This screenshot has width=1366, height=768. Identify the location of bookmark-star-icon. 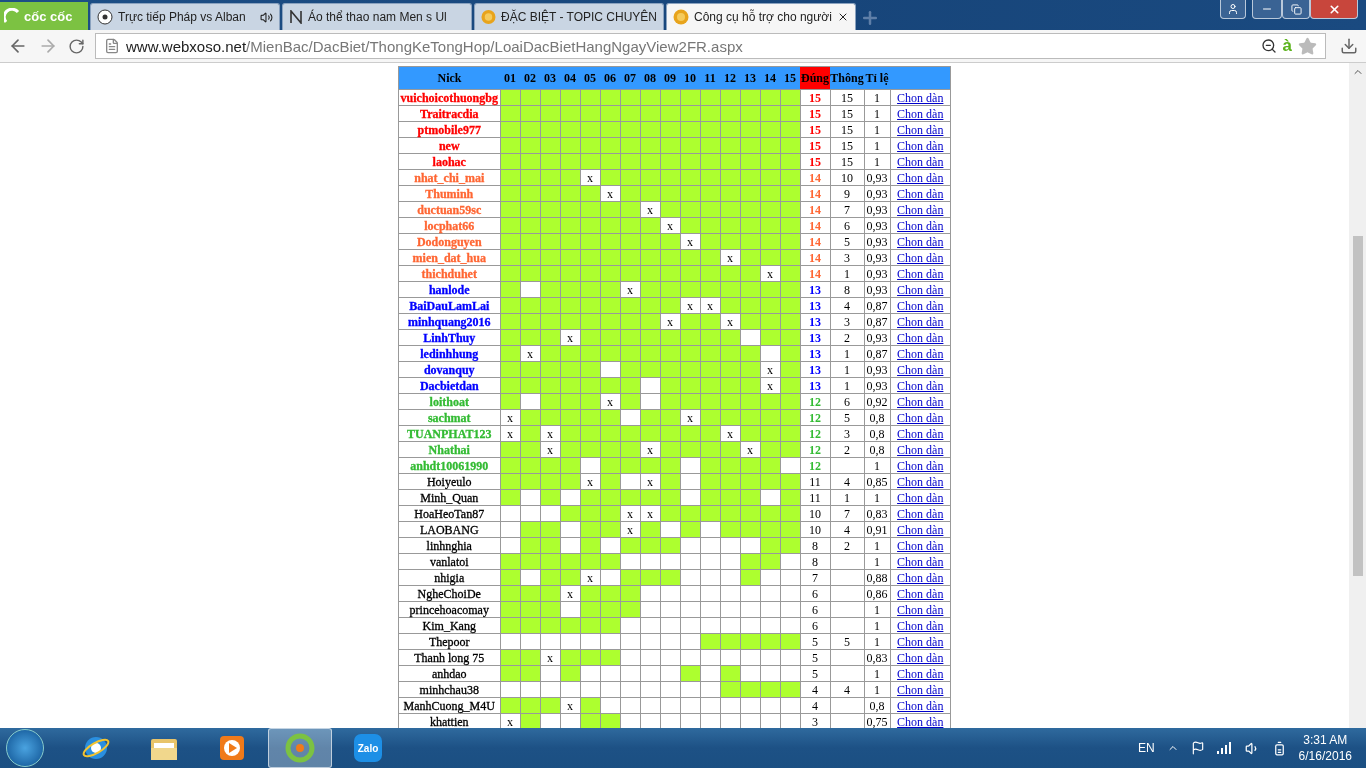
(1307, 46).